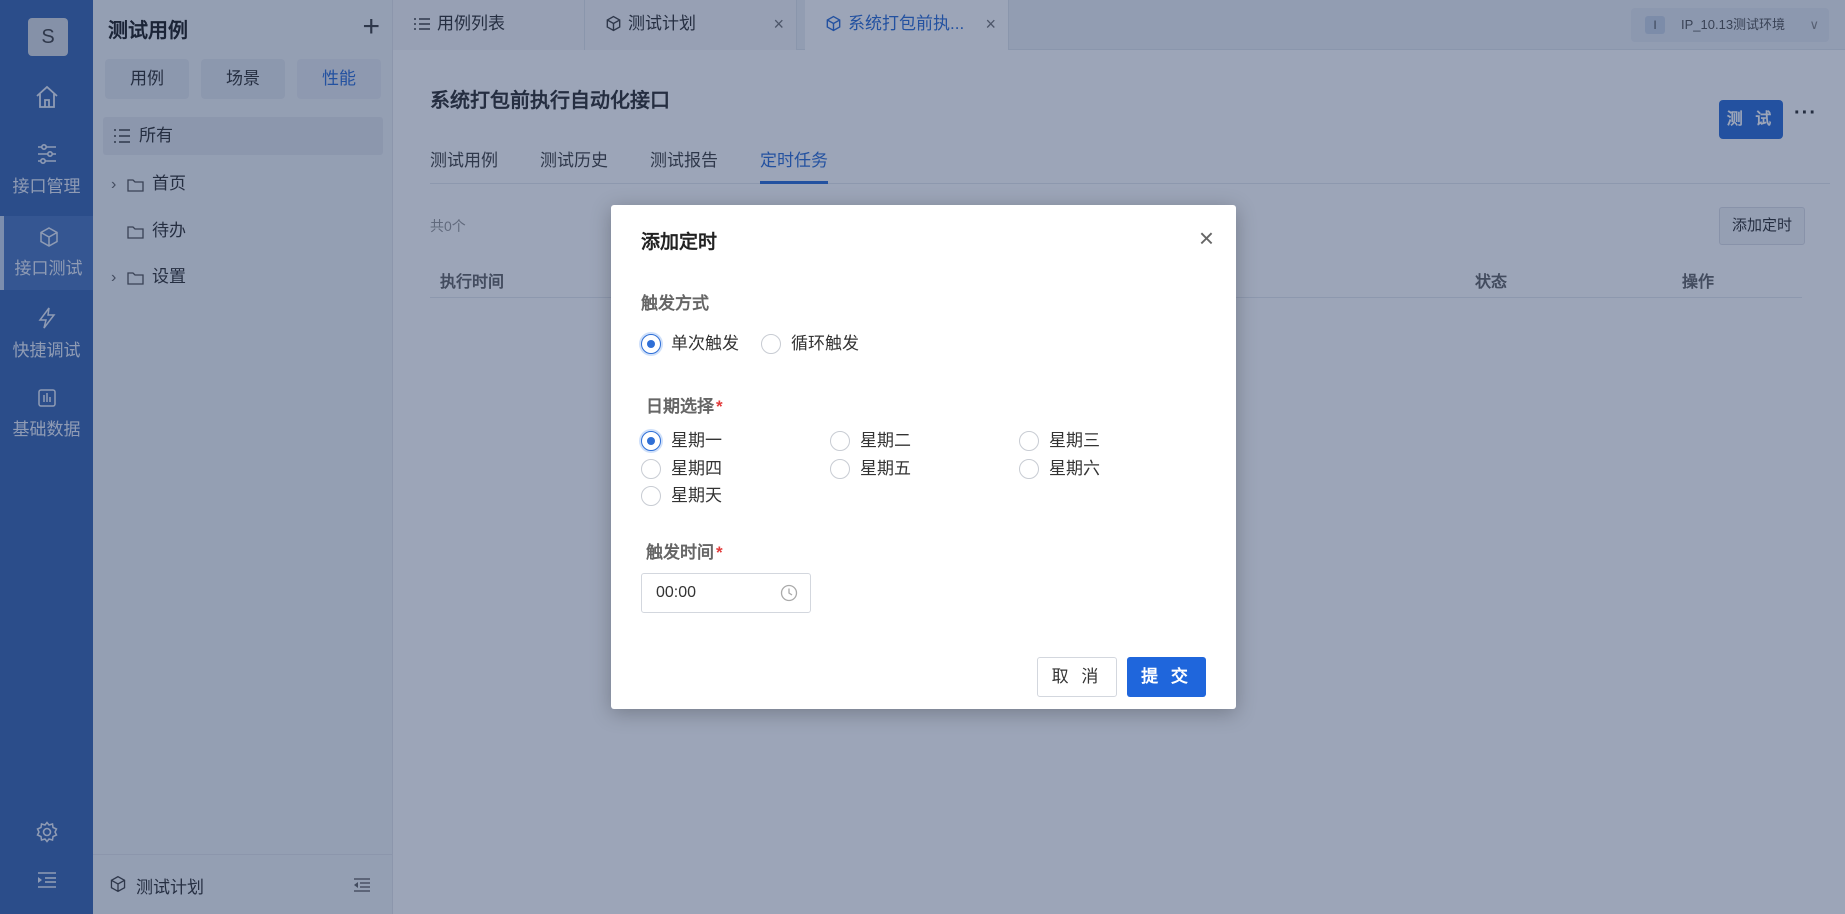 The height and width of the screenshot is (914, 1845). What do you see at coordinates (885, 468) in the screenshot?
I see `radio-label: 星期五` at bounding box center [885, 468].